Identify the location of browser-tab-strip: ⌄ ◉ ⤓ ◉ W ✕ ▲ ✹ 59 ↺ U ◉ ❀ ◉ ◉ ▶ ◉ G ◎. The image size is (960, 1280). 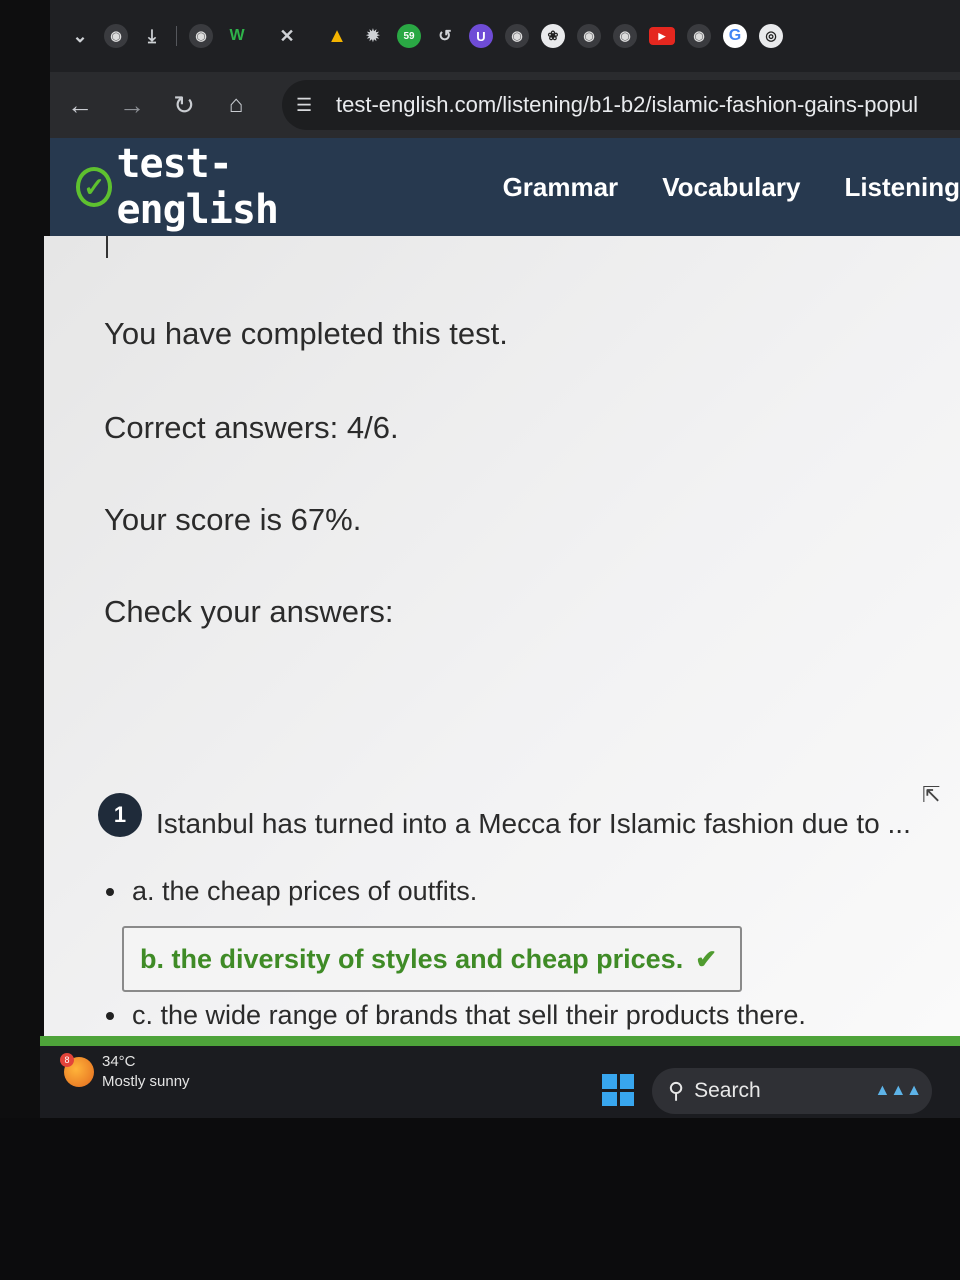
(505, 36).